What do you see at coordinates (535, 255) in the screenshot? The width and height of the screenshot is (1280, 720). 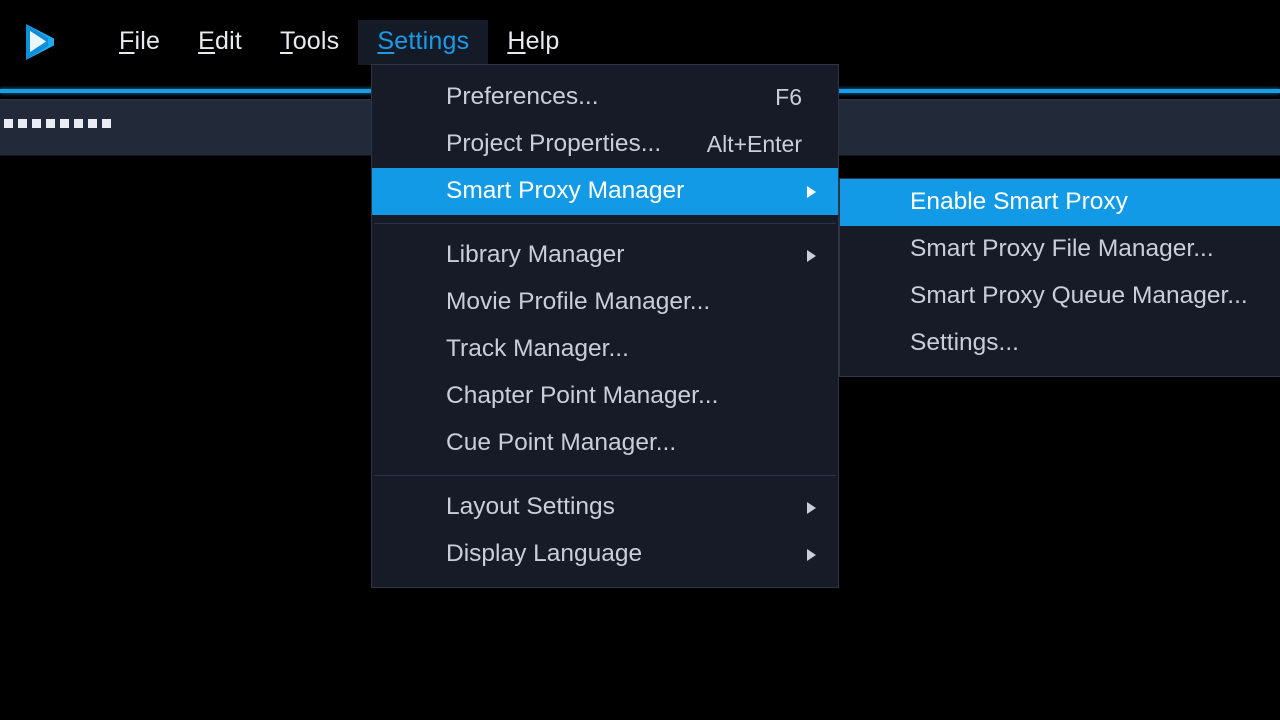 I see `menu-item-label: Library Manager` at bounding box center [535, 255].